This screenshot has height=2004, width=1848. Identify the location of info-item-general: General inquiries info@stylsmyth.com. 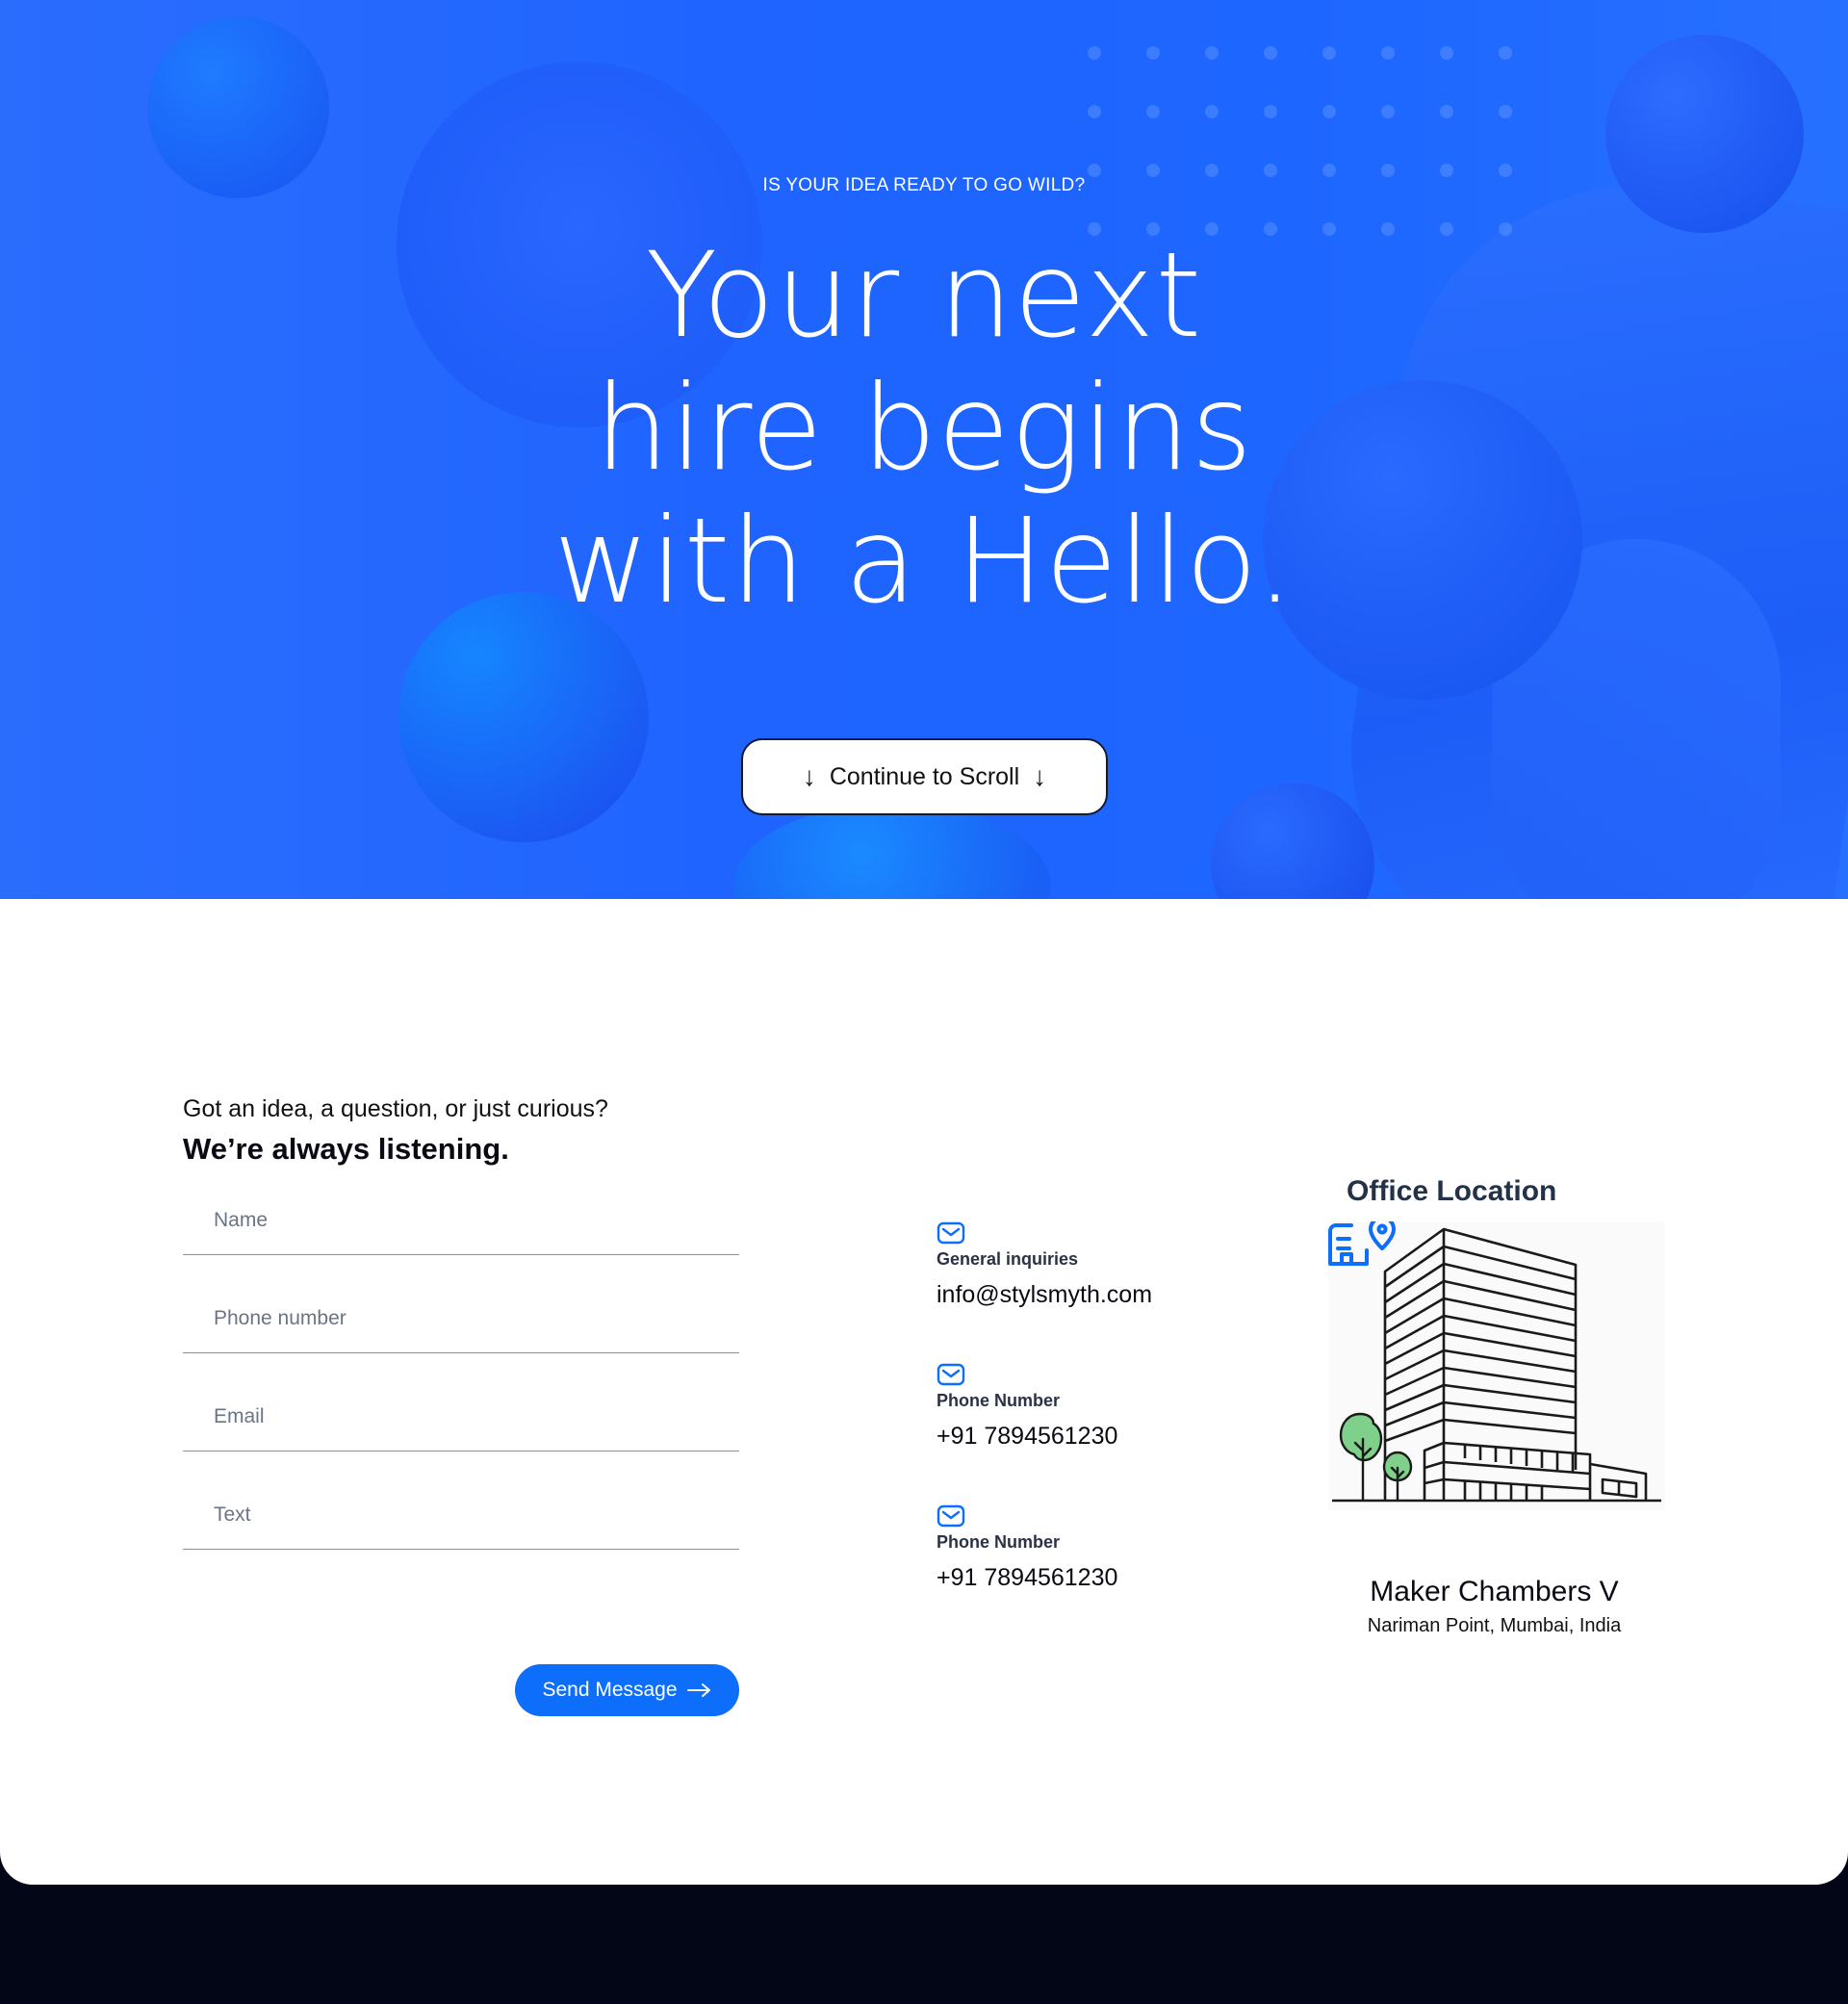
(1044, 1264).